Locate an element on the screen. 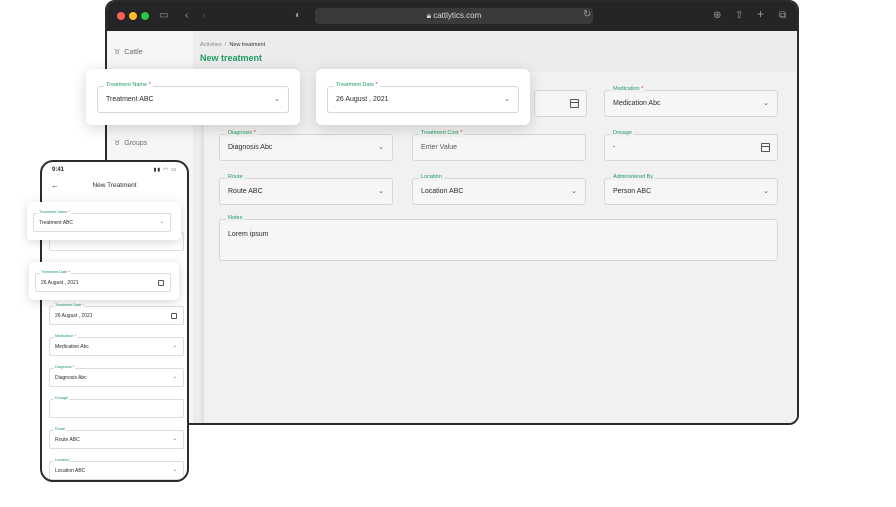 The image size is (896, 507). mobile-treatment-date-card: Treatment Date * 26 August , 2021 is located at coordinates (104, 281).